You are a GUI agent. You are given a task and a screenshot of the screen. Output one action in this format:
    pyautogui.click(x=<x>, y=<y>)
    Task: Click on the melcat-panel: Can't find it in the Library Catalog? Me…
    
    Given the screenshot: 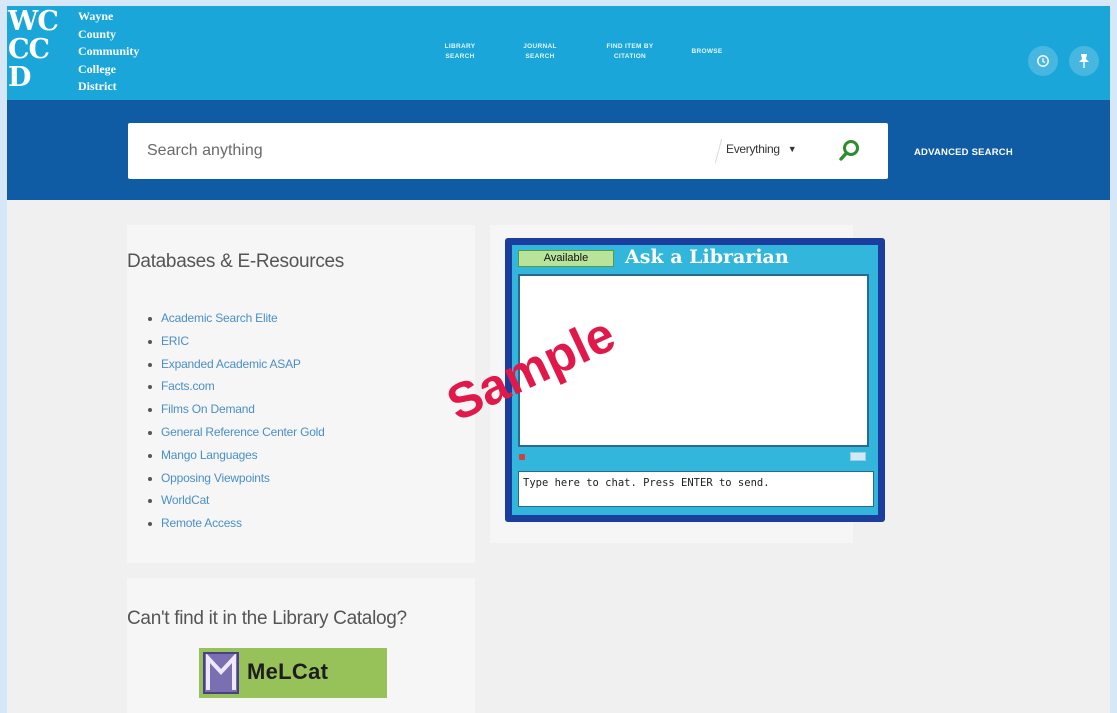 What is the action you would take?
    pyautogui.click(x=301, y=645)
    